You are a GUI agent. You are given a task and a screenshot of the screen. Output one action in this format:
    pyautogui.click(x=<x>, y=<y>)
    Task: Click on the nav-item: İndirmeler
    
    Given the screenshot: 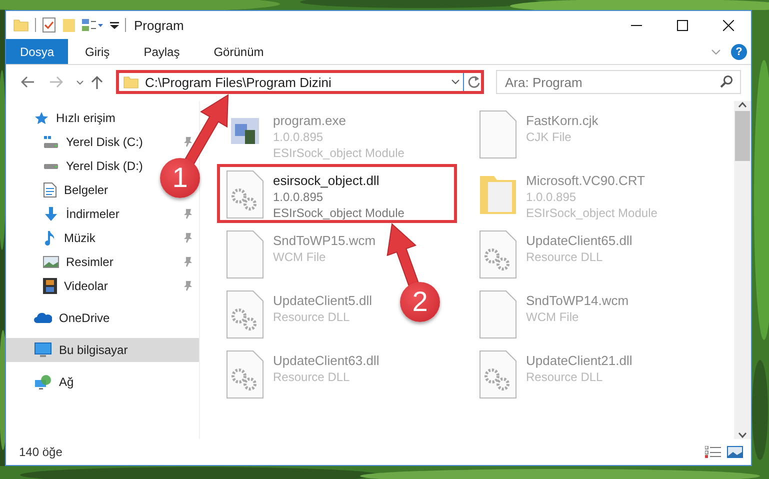 What is the action you would take?
    pyautogui.click(x=93, y=214)
    